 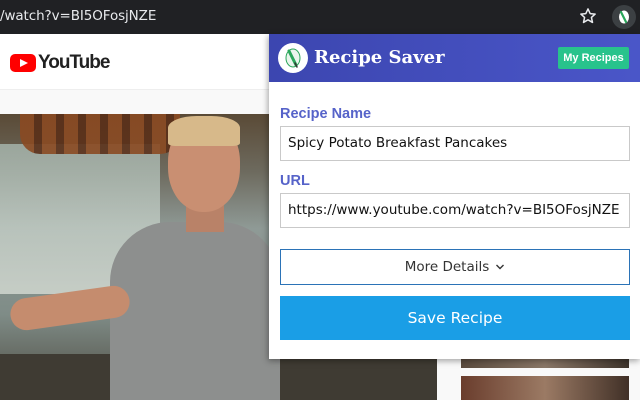 What do you see at coordinates (455, 318) in the screenshot?
I see `save-recipe-button: Save Recipe` at bounding box center [455, 318].